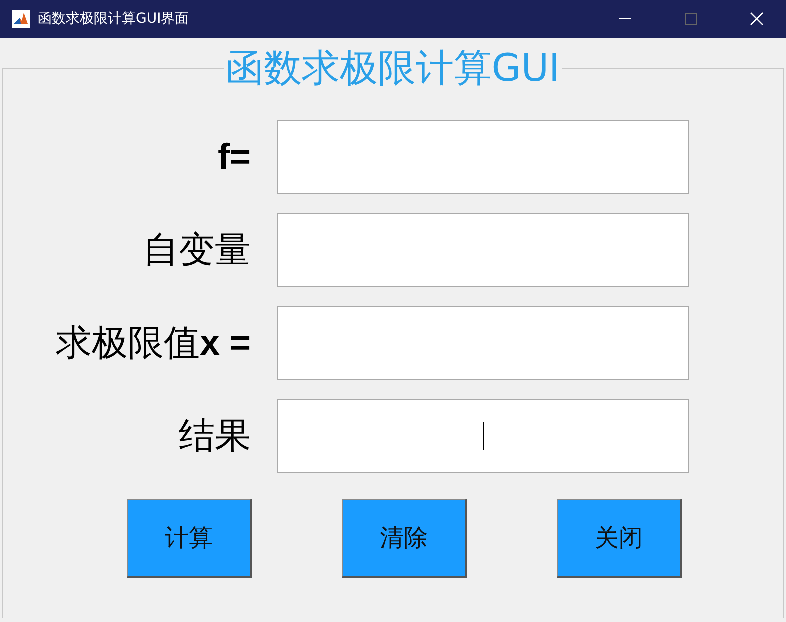  Describe the element at coordinates (393, 68) in the screenshot. I see `panel-title: 函数求极限计算GUI` at that location.